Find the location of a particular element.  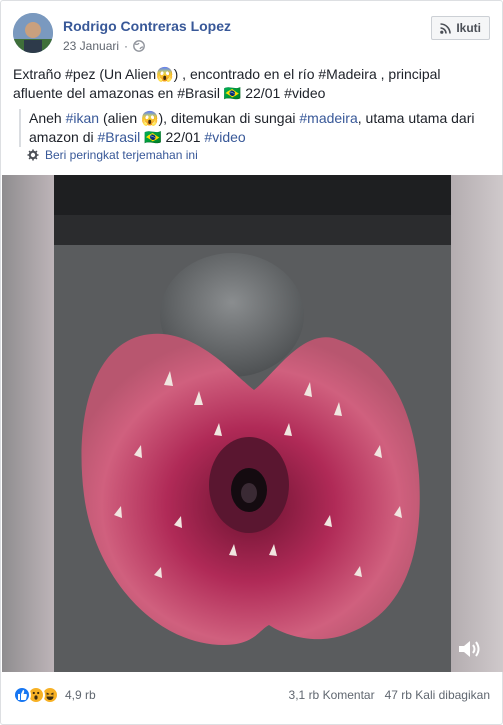

shares-count: 47 rb Kali dibagikan is located at coordinates (437, 695).